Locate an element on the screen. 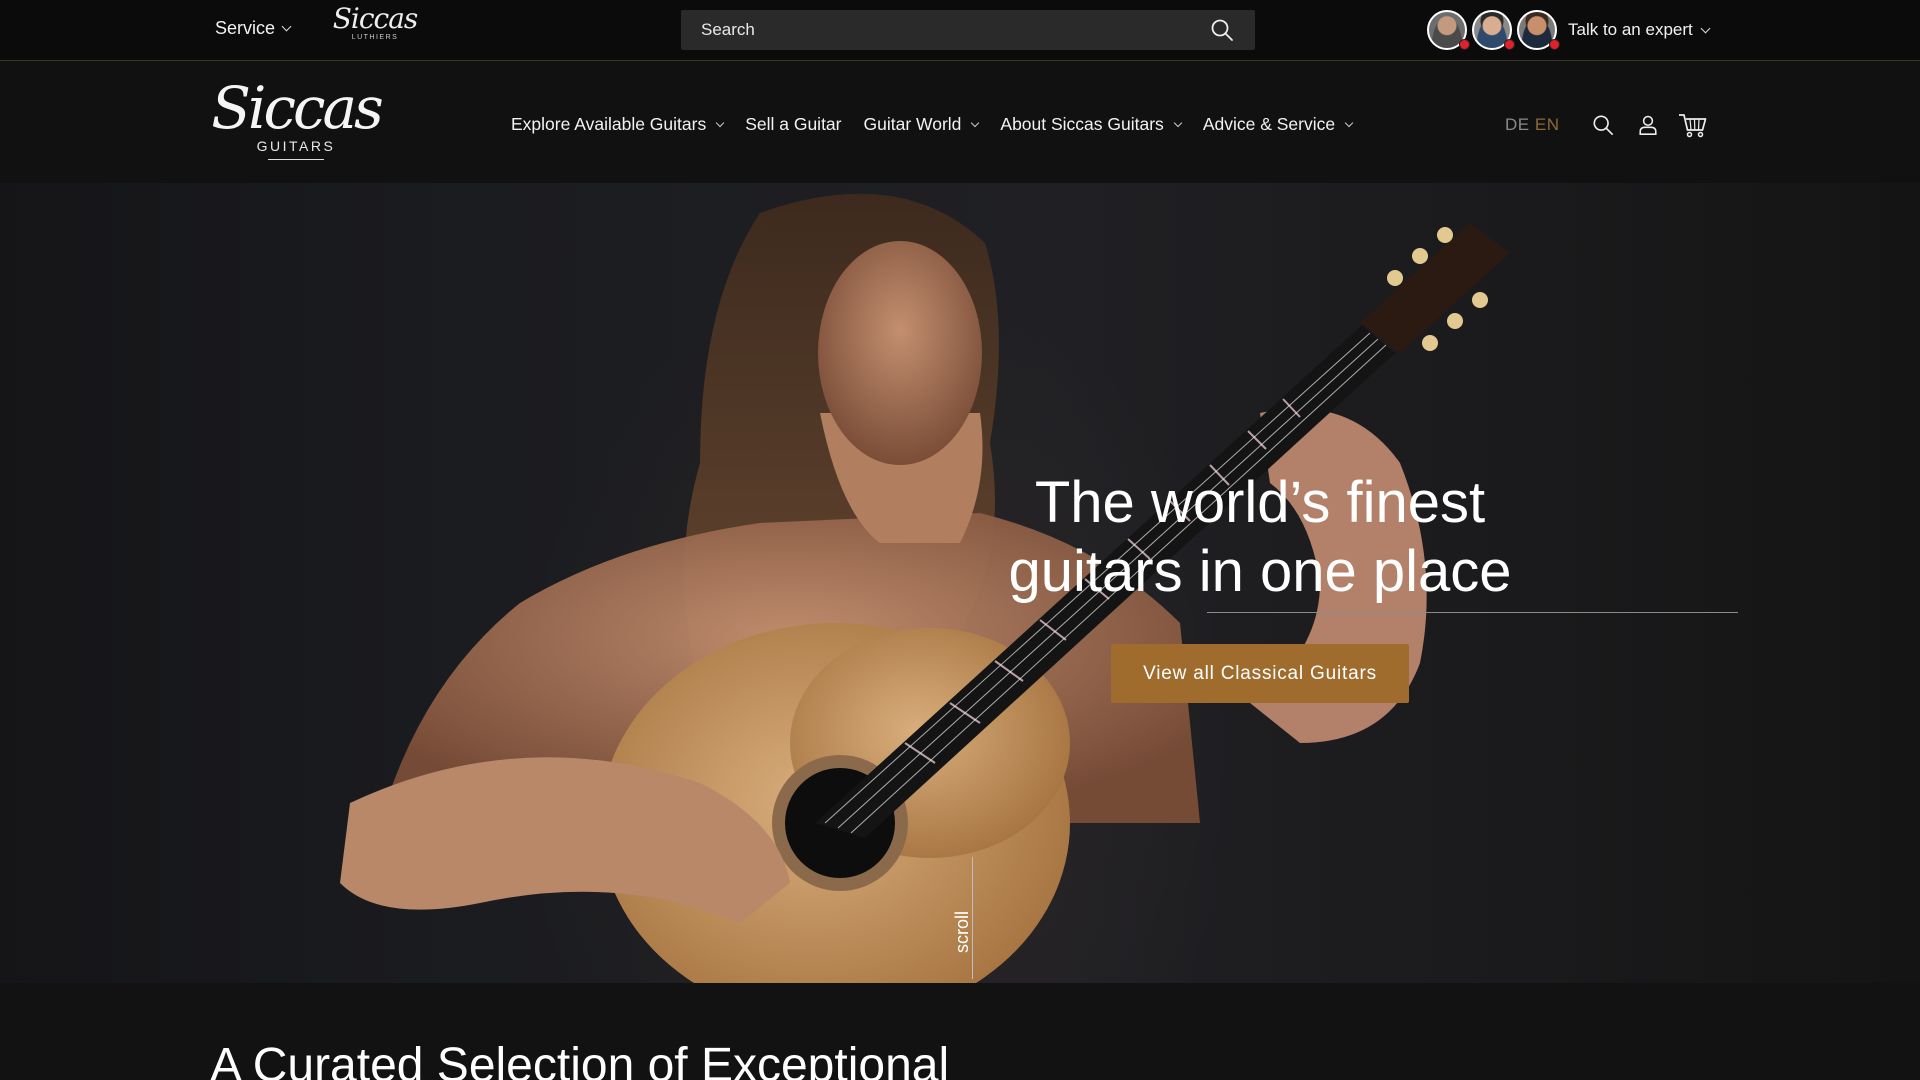 The width and height of the screenshot is (1920, 1080). service-label: Service is located at coordinates (245, 28).